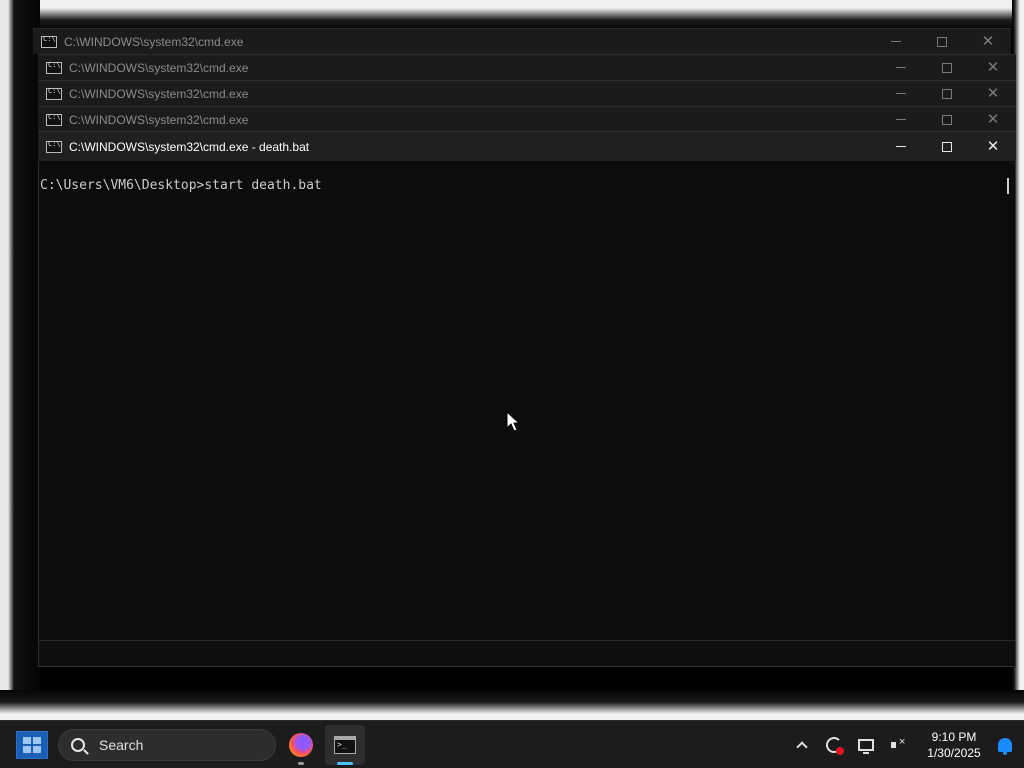  Describe the element at coordinates (513, 421) in the screenshot. I see `mouse-cursor-icon` at that location.